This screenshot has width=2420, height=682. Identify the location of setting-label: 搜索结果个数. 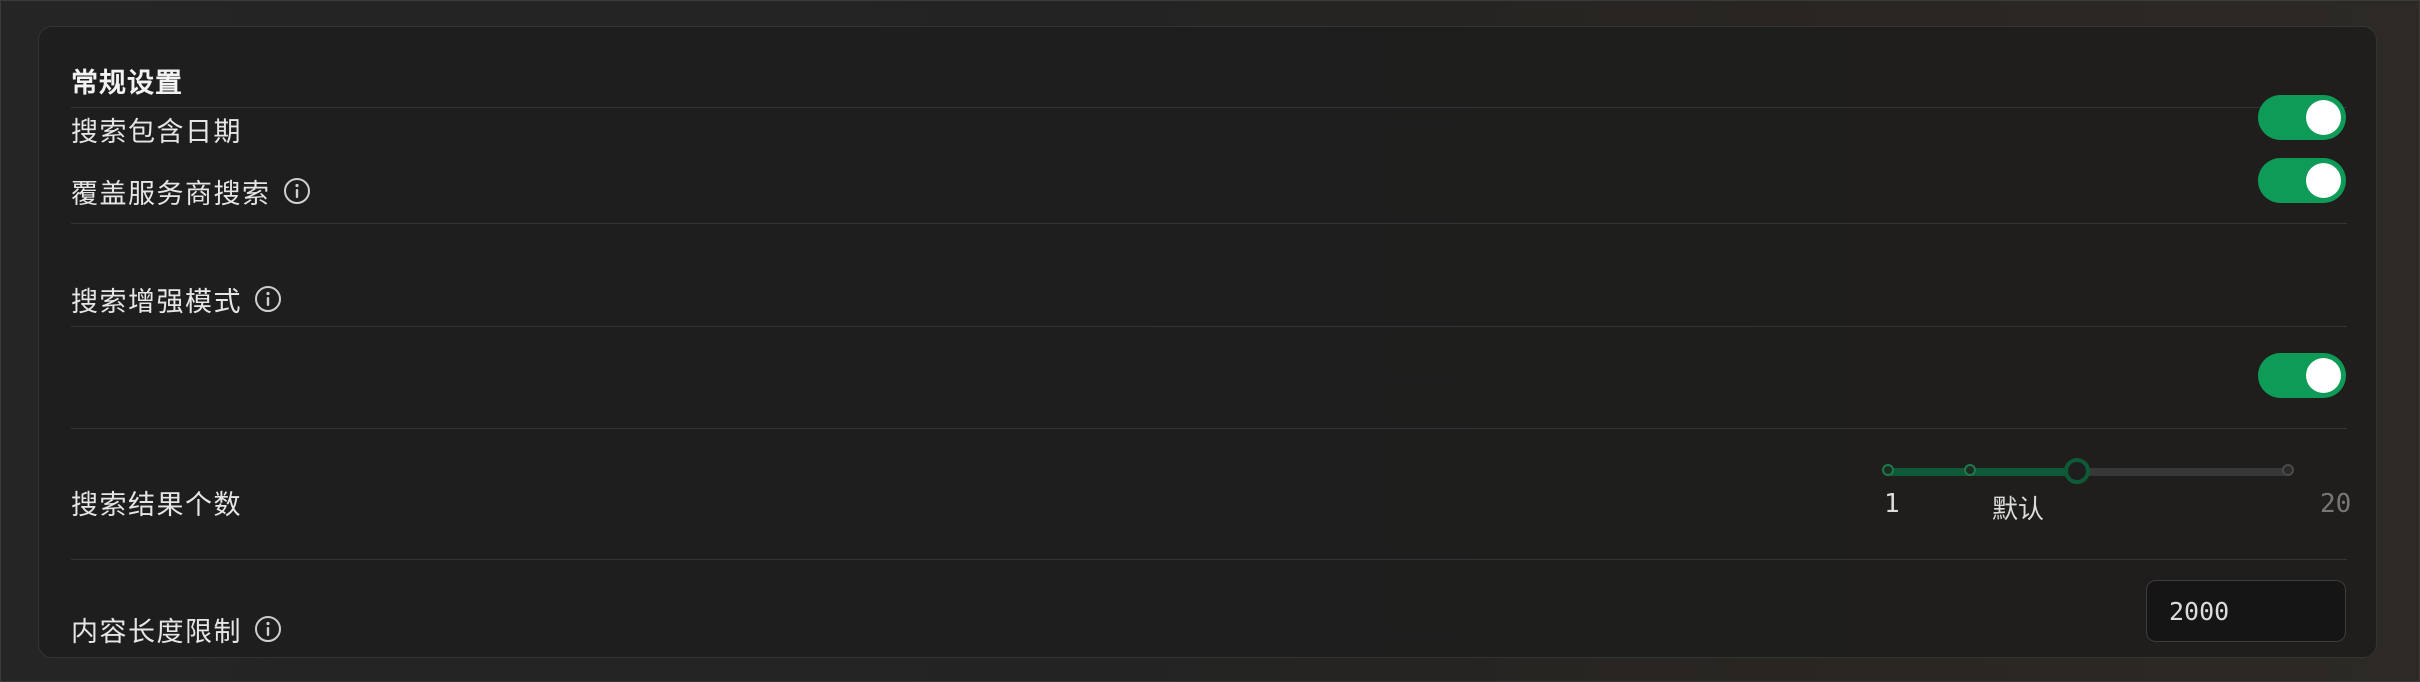
(156, 505).